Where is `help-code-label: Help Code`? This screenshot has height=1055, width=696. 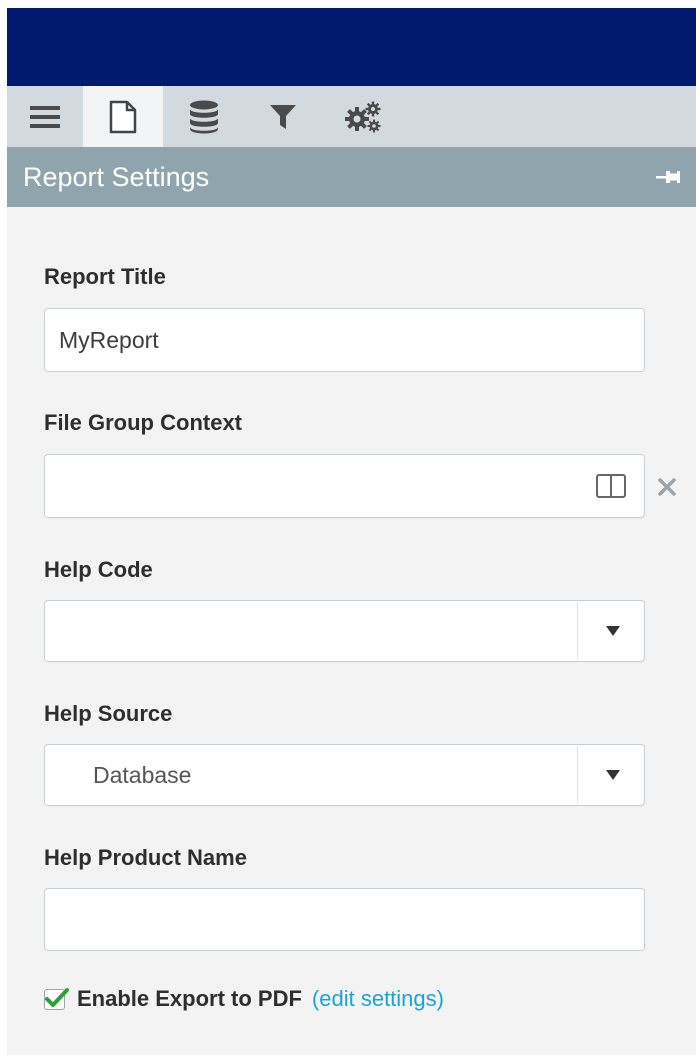 help-code-label: Help Code is located at coordinates (98, 569).